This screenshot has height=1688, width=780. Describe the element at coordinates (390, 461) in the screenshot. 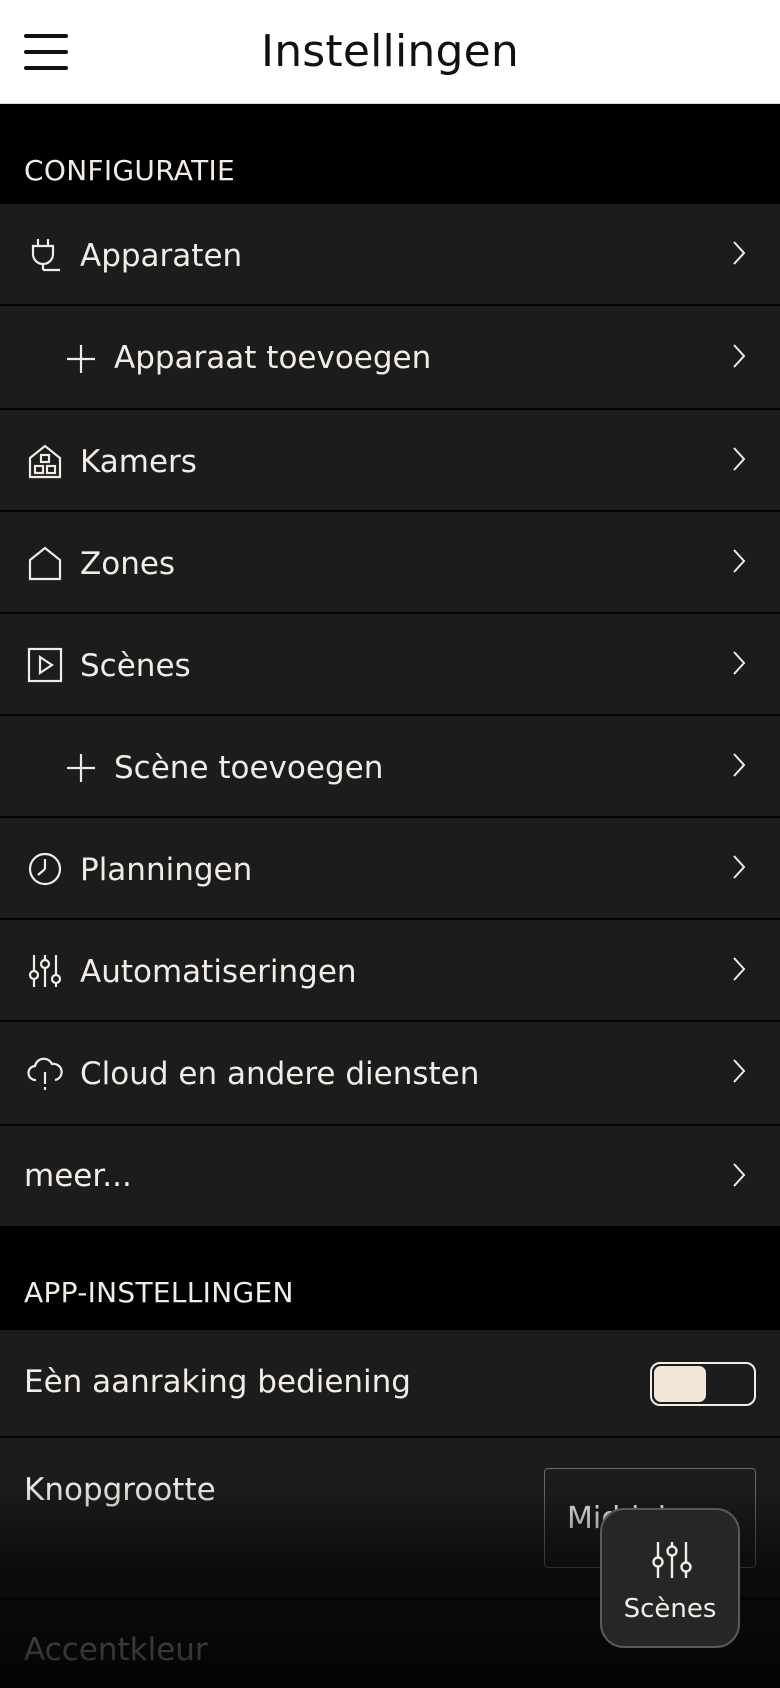

I see `settings-item-kamers: Kamers` at that location.